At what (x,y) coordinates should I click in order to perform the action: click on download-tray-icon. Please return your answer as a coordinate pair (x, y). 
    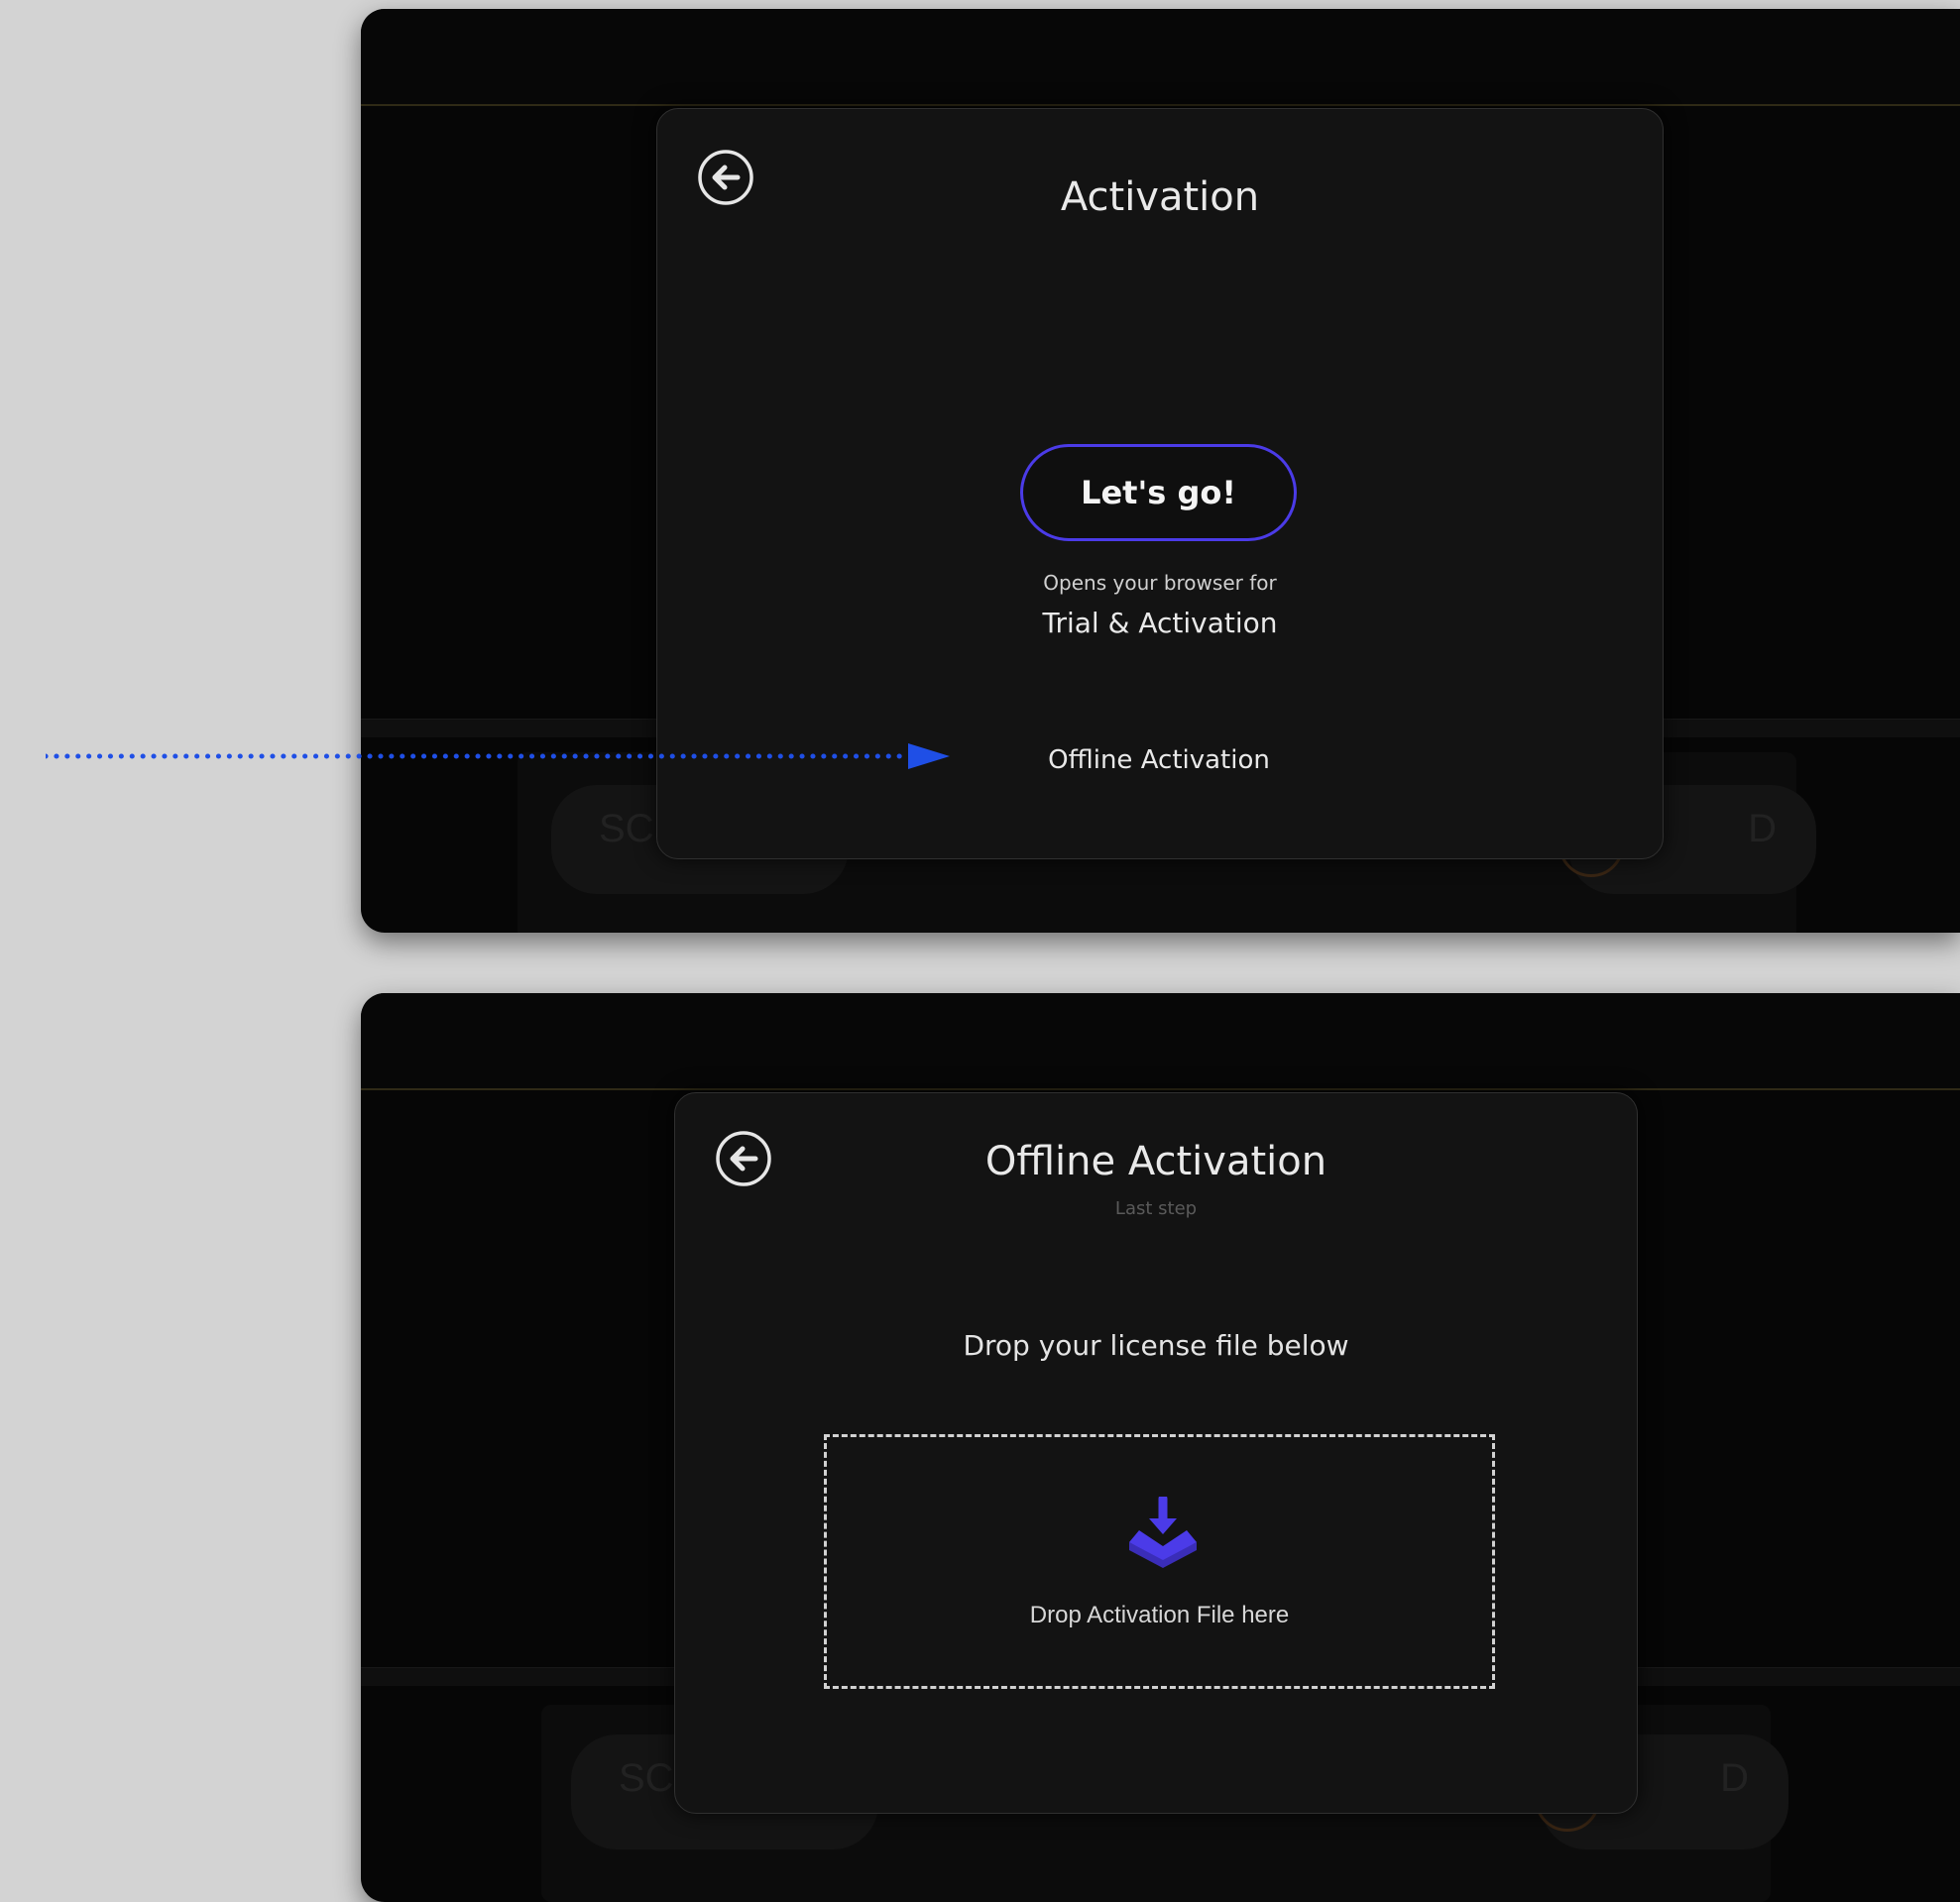
    Looking at the image, I should click on (1163, 1532).